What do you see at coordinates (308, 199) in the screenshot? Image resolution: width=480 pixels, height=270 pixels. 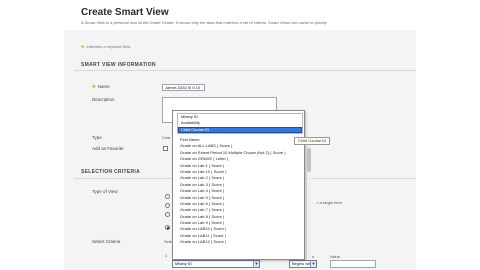 I see `dropdown-scrollbar` at bounding box center [308, 199].